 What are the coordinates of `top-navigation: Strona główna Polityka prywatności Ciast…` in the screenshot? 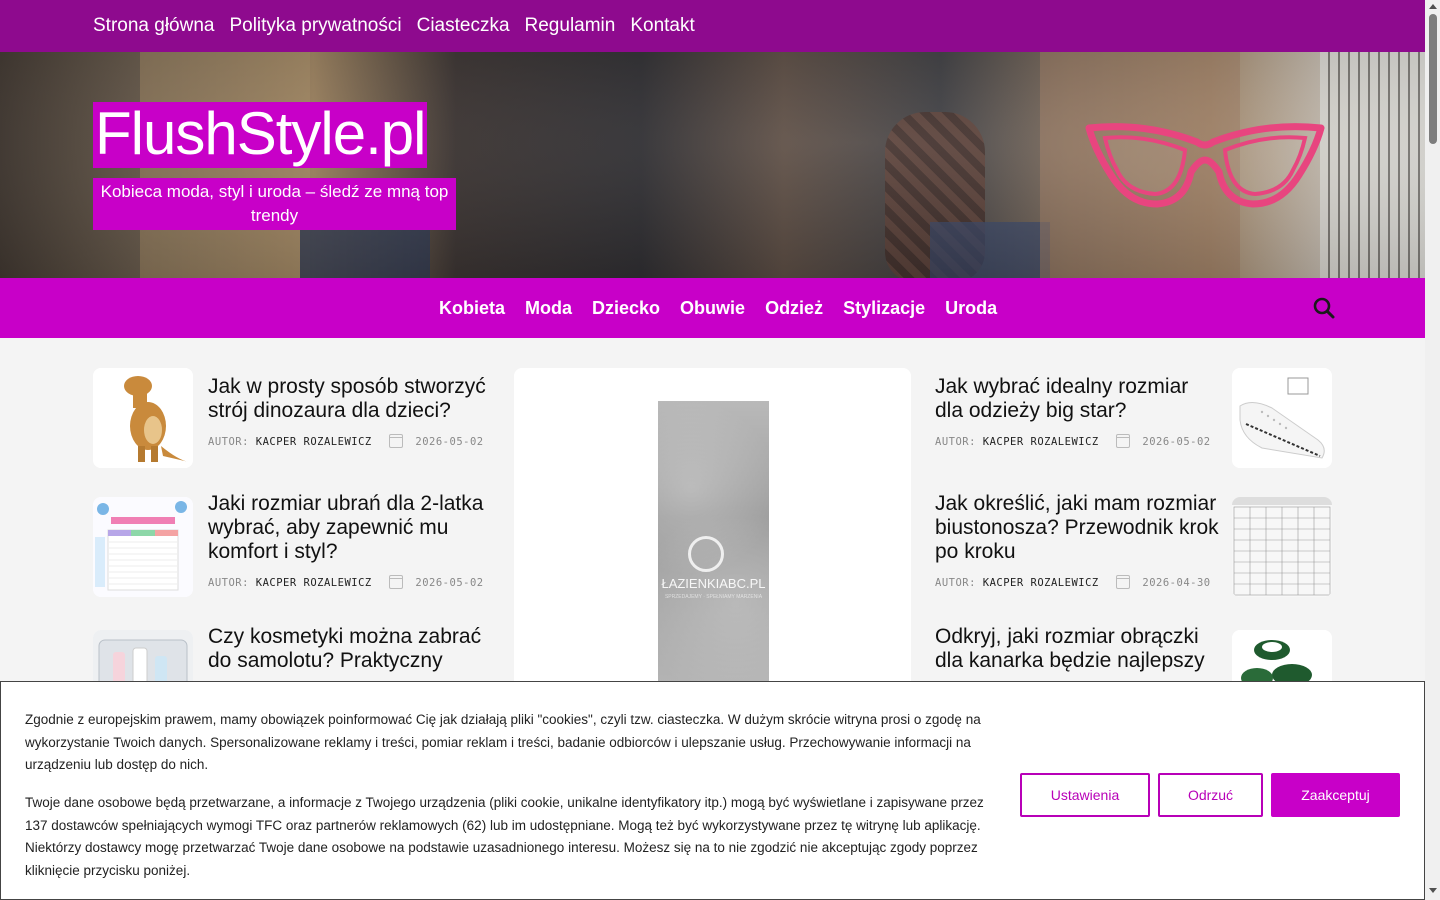 It's located at (394, 26).